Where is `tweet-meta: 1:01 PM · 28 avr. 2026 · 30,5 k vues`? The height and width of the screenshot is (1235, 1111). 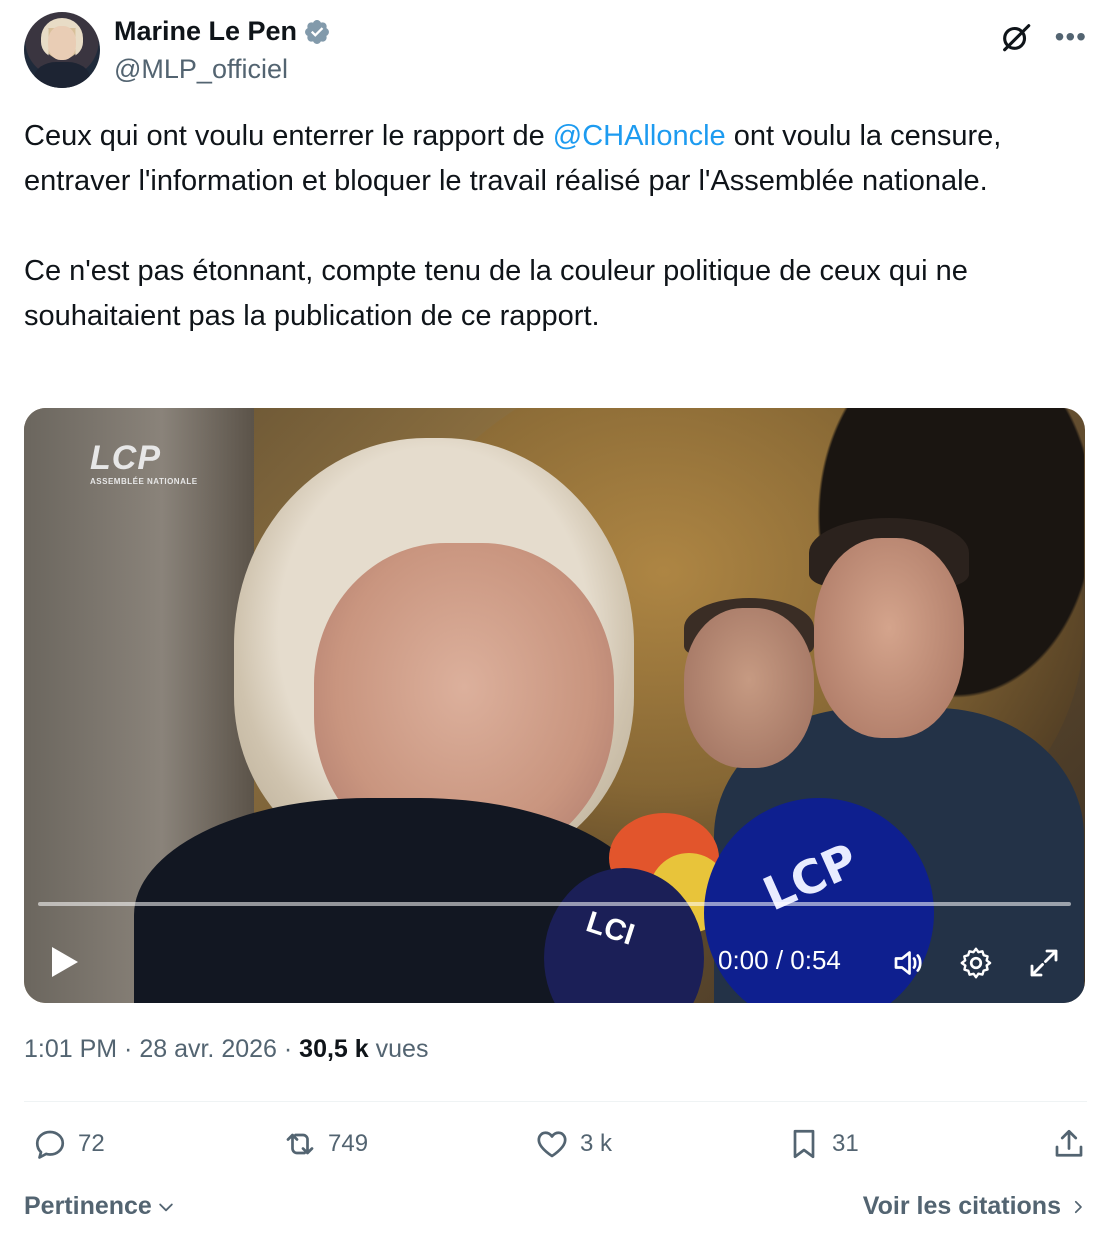 tweet-meta: 1:01 PM · 28 avr. 2026 · 30,5 k vues is located at coordinates (226, 1049).